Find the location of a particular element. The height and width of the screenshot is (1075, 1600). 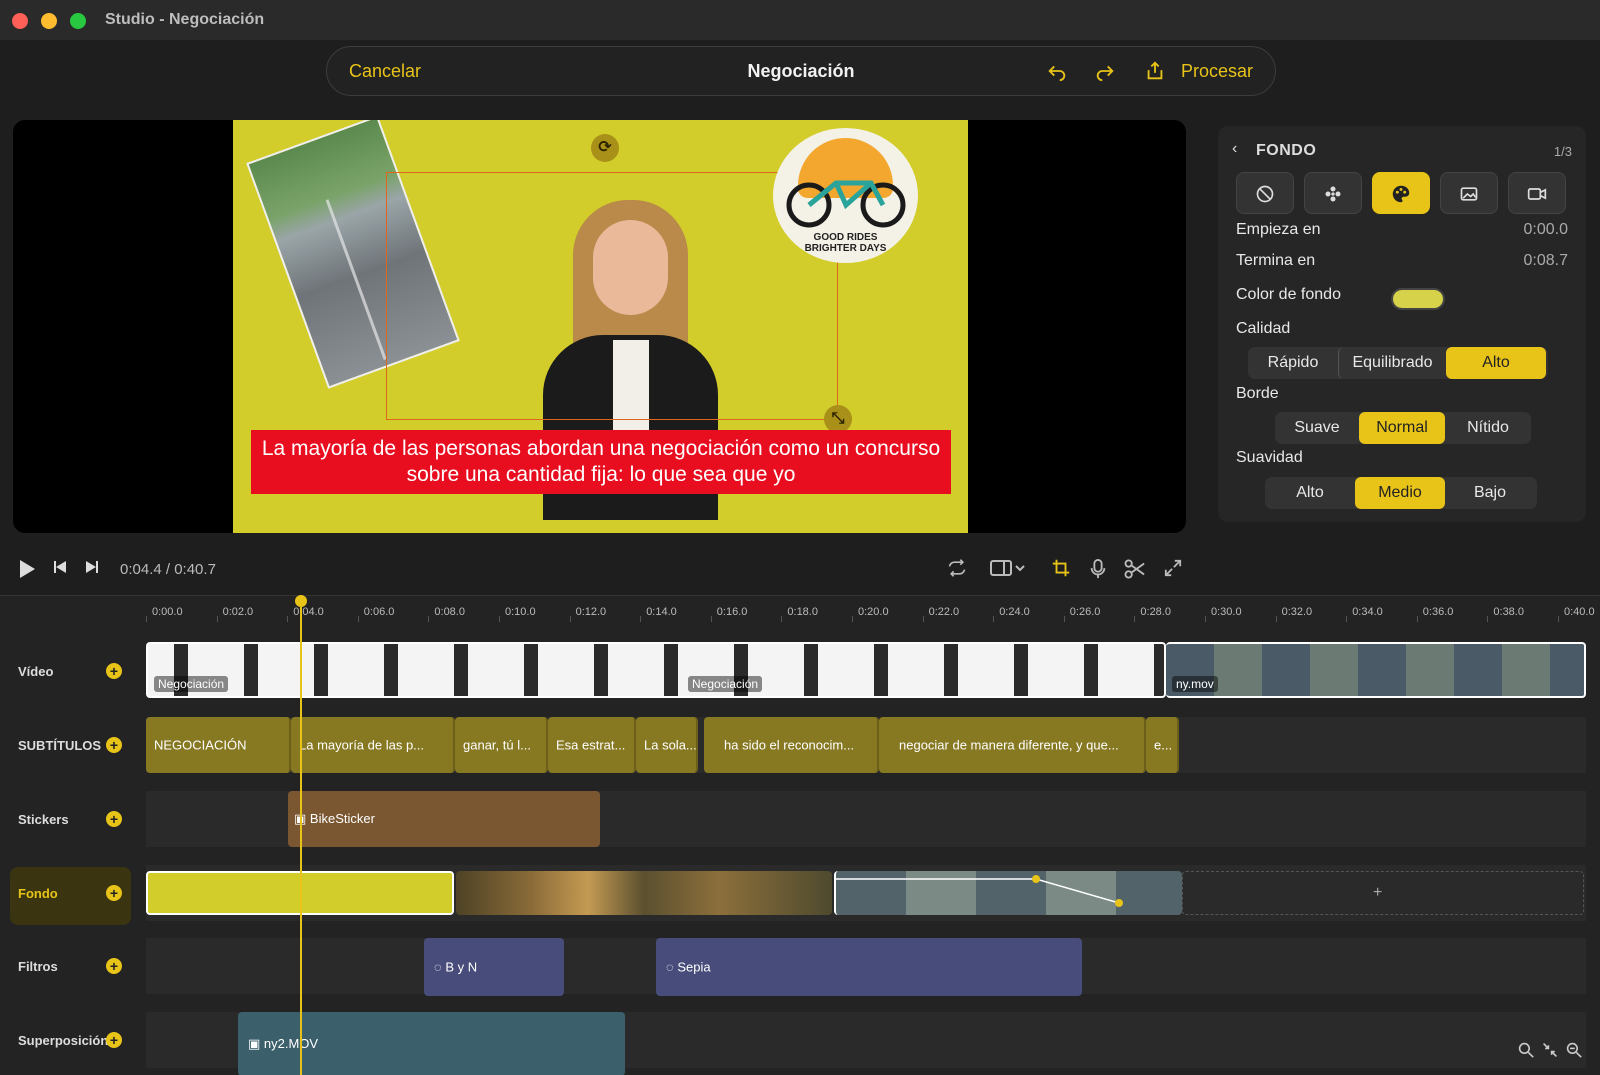

ruler-tick-label: 0:30.0 is located at coordinates (1226, 612).